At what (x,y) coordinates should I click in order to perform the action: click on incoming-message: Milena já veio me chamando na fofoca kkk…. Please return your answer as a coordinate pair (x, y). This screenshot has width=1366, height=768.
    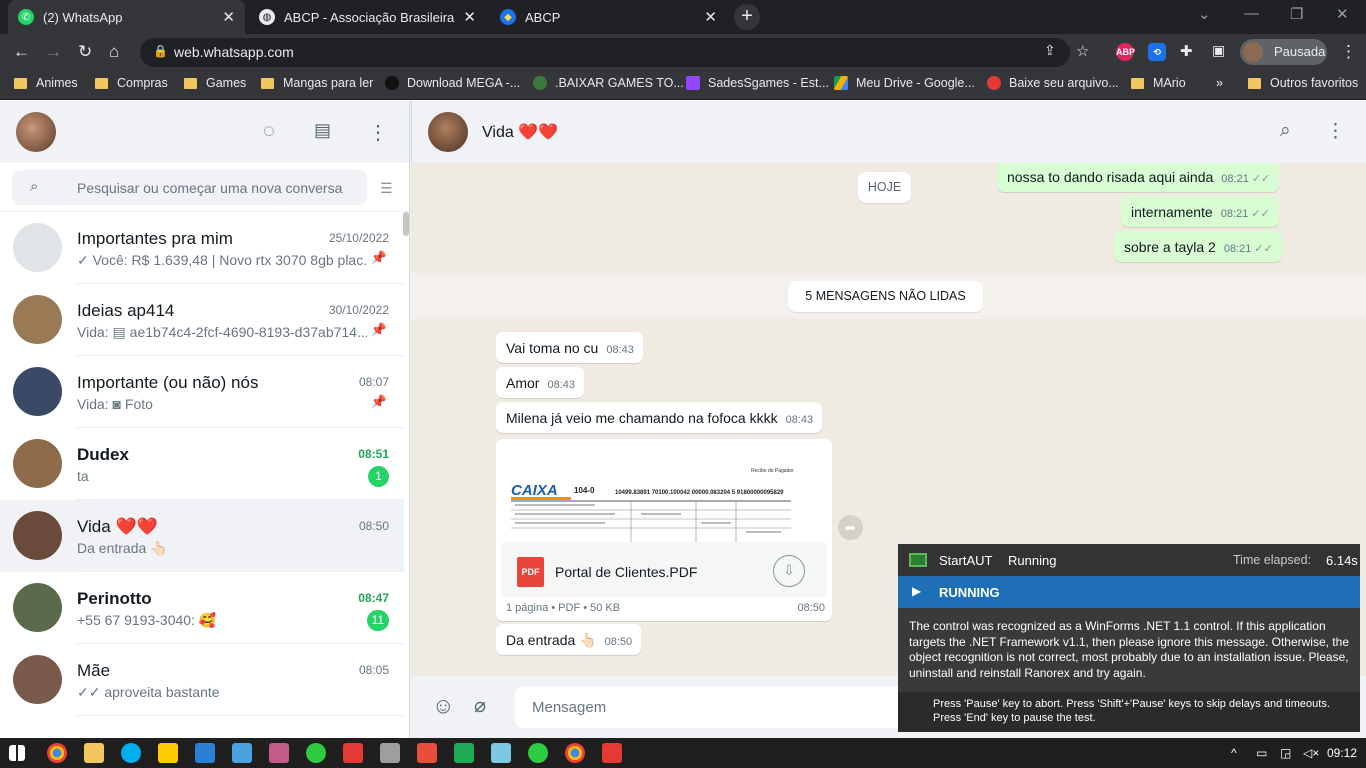
    Looking at the image, I should click on (659, 417).